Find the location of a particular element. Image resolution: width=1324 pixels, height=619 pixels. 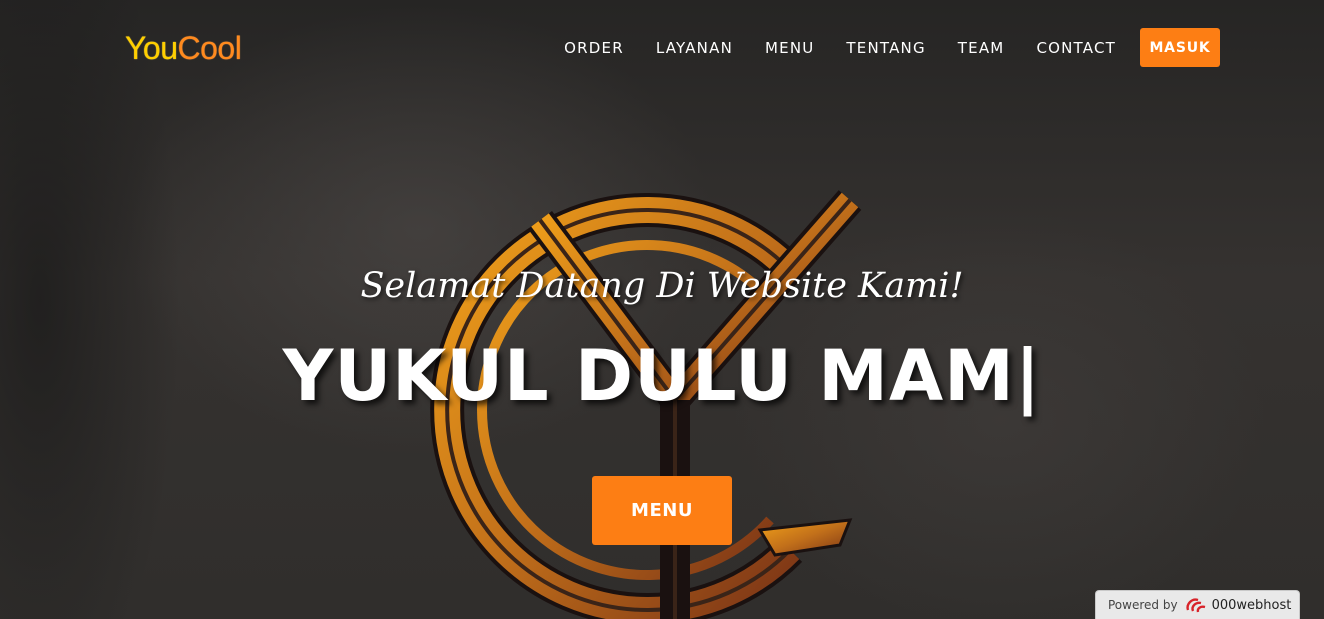

brand-logo-part2: Cool is located at coordinates (209, 48).